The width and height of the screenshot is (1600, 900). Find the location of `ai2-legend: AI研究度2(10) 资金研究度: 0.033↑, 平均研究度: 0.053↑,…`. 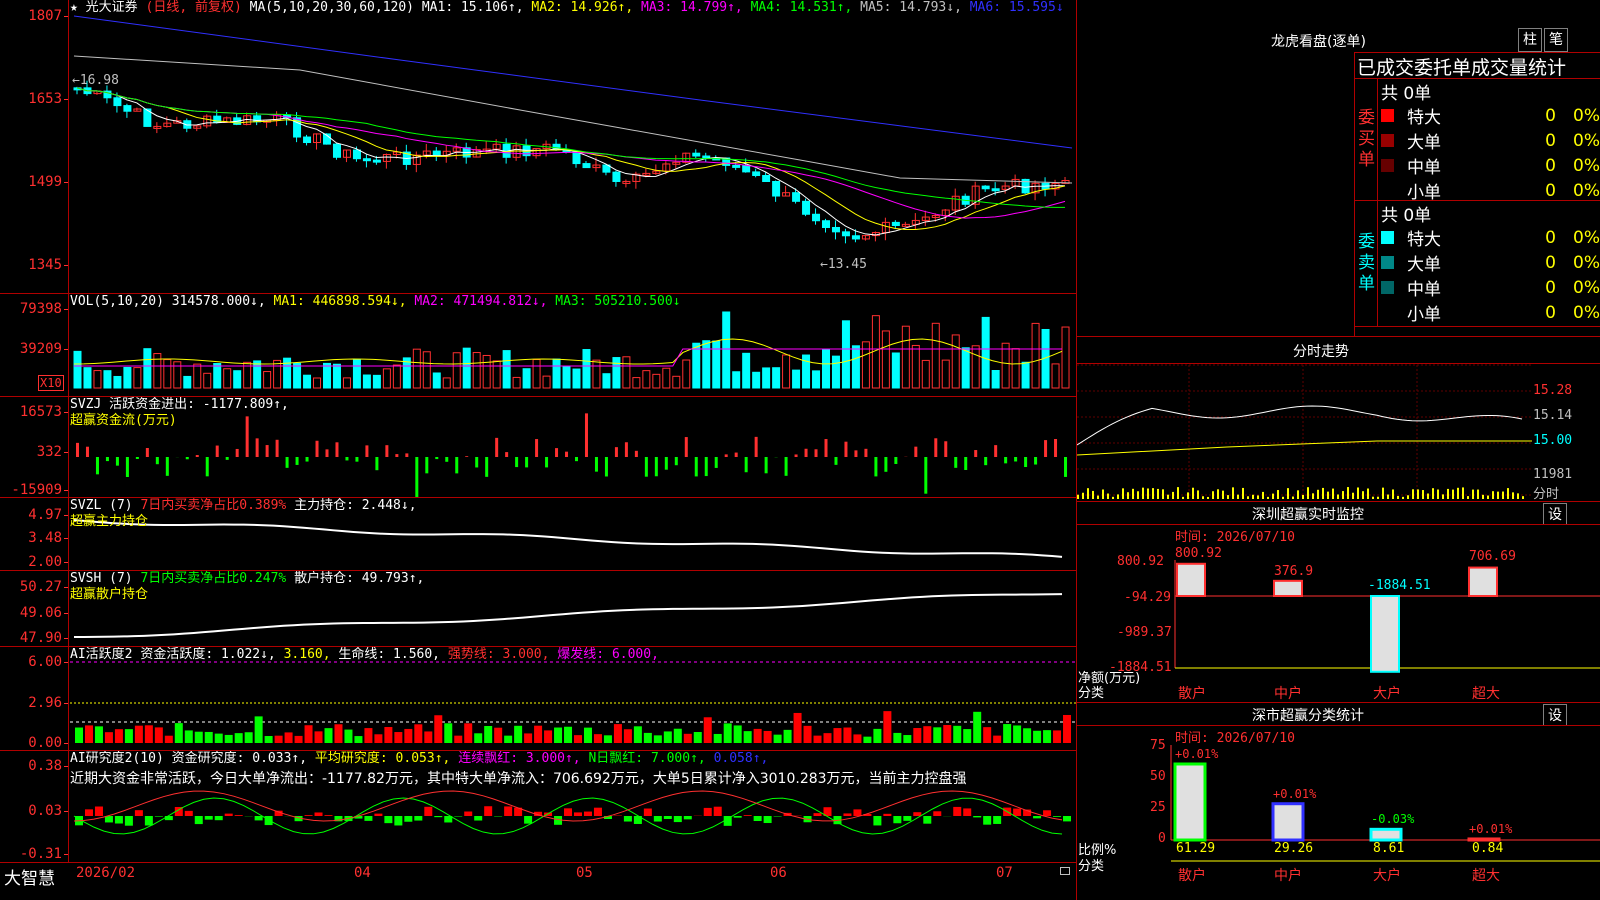

ai2-legend: AI研究度2(10) 资金研究度: 0.033↑, 平均研究度: 0.053↑,… is located at coordinates (419, 759).